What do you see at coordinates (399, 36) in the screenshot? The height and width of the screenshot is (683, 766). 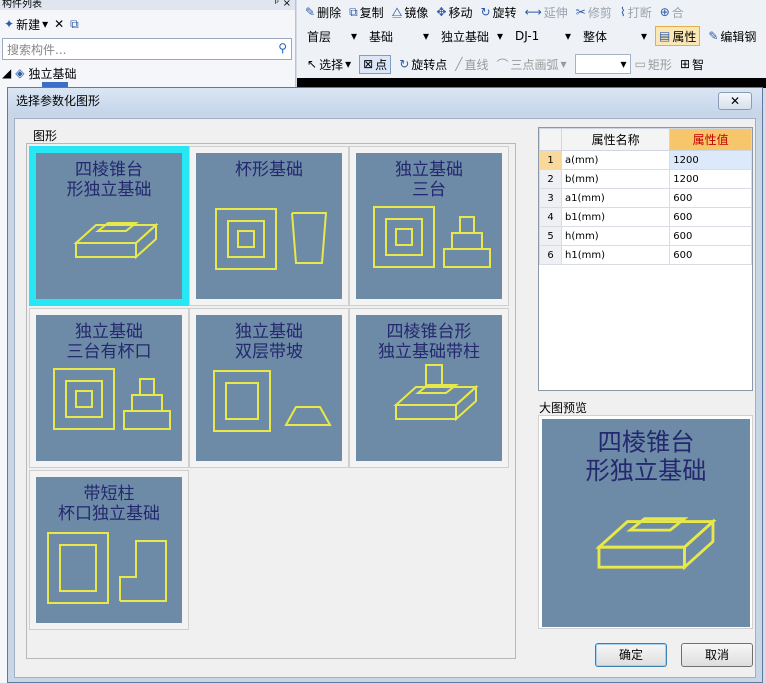 I see `category-select: 基础 ▾` at bounding box center [399, 36].